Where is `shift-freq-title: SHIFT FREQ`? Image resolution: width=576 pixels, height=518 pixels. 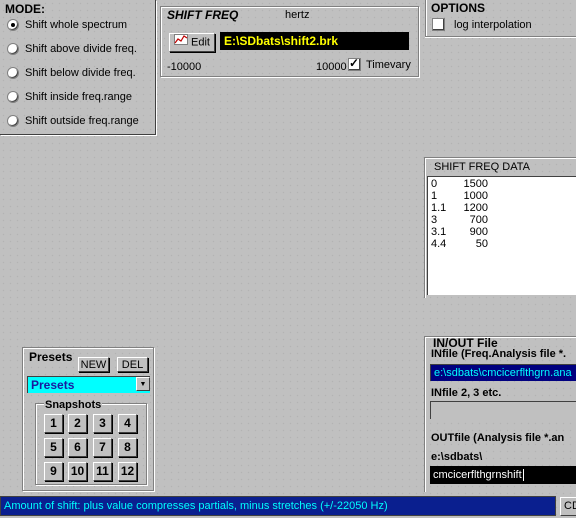
shift-freq-title: SHIFT FREQ is located at coordinates (203, 15).